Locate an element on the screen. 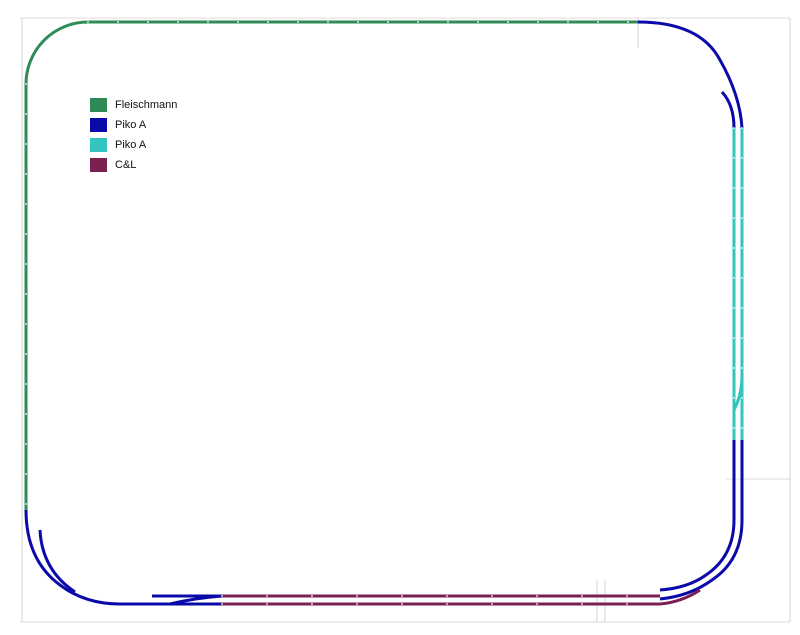  cl-track is located at coordinates (461, 597).